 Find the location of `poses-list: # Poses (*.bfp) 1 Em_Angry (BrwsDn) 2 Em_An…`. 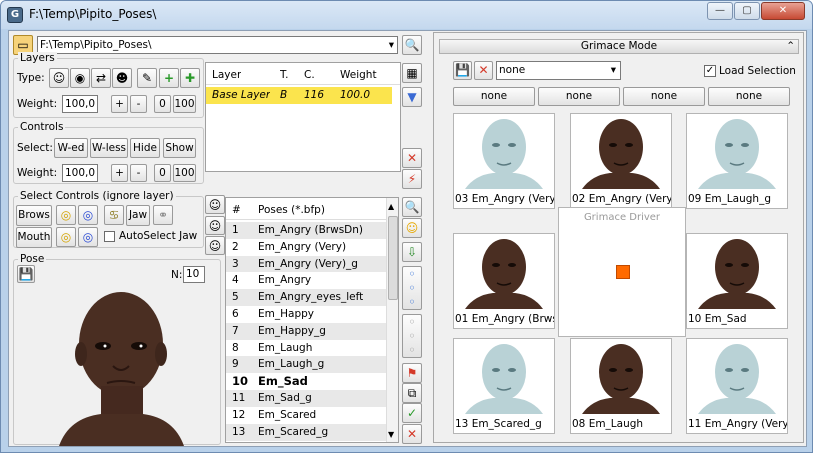

poses-list: # Poses (*.bfp) 1 Em_Angry (BrwsDn) 2 Em_An… is located at coordinates (312, 320).